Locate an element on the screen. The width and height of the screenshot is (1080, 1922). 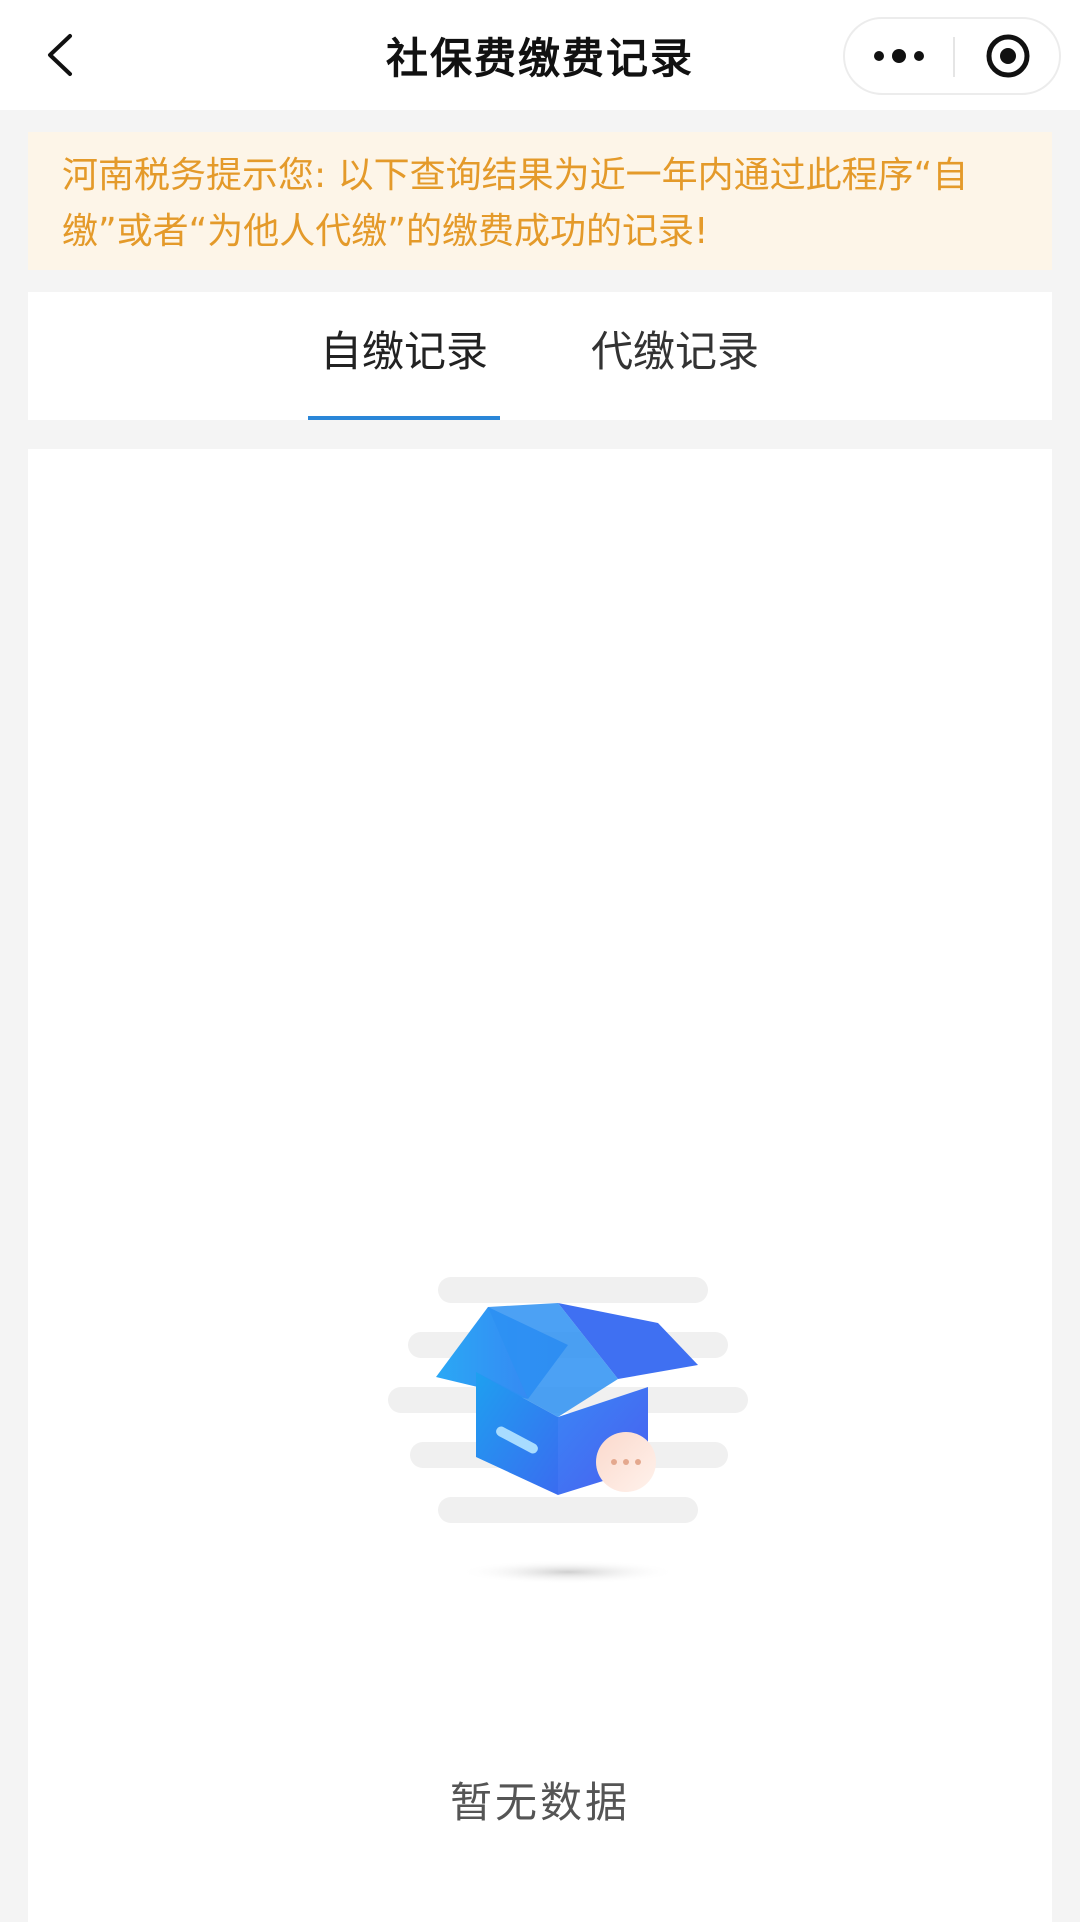
target-circle-icon is located at coordinates (1008, 56).